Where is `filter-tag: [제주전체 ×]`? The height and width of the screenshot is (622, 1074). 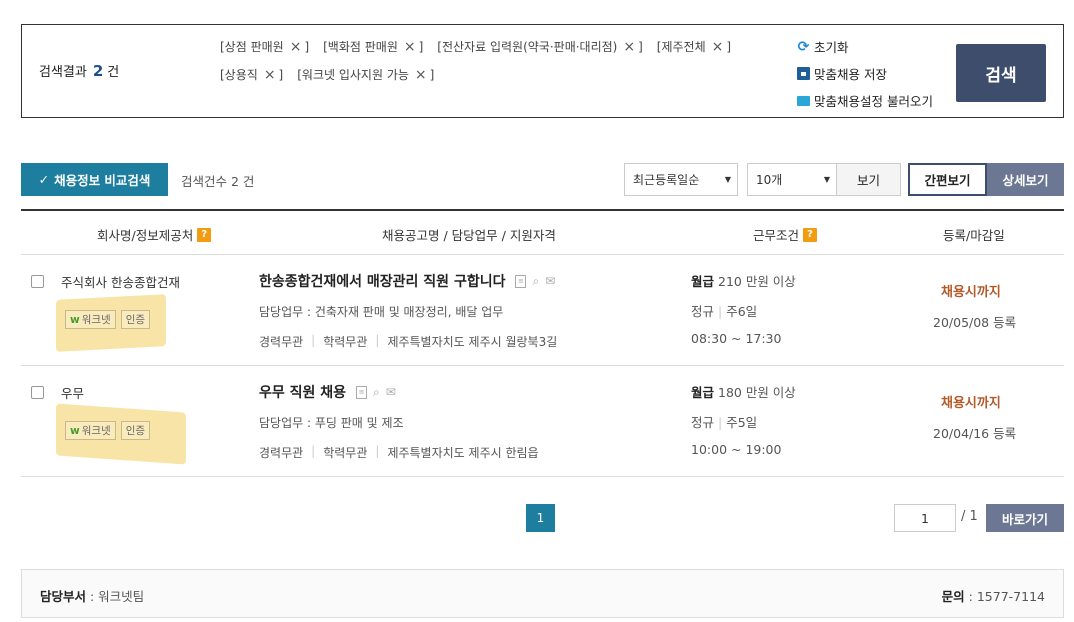 filter-tag: [제주전체 ×] is located at coordinates (694, 46).